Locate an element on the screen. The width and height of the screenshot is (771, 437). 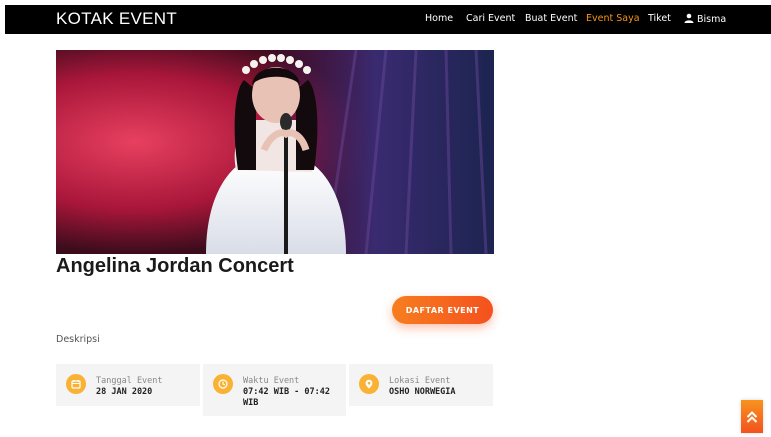
event-location-card: Lokasi Event OSHO NORWEGIA is located at coordinates (421, 385).